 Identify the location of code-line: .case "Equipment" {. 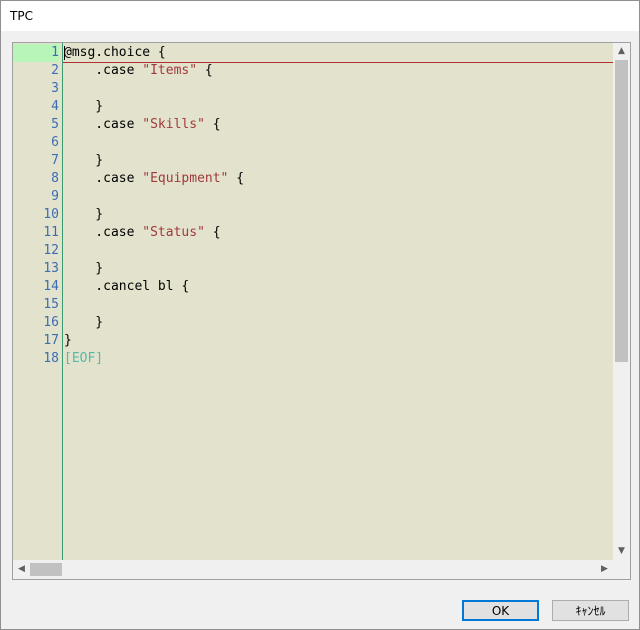
(154, 179).